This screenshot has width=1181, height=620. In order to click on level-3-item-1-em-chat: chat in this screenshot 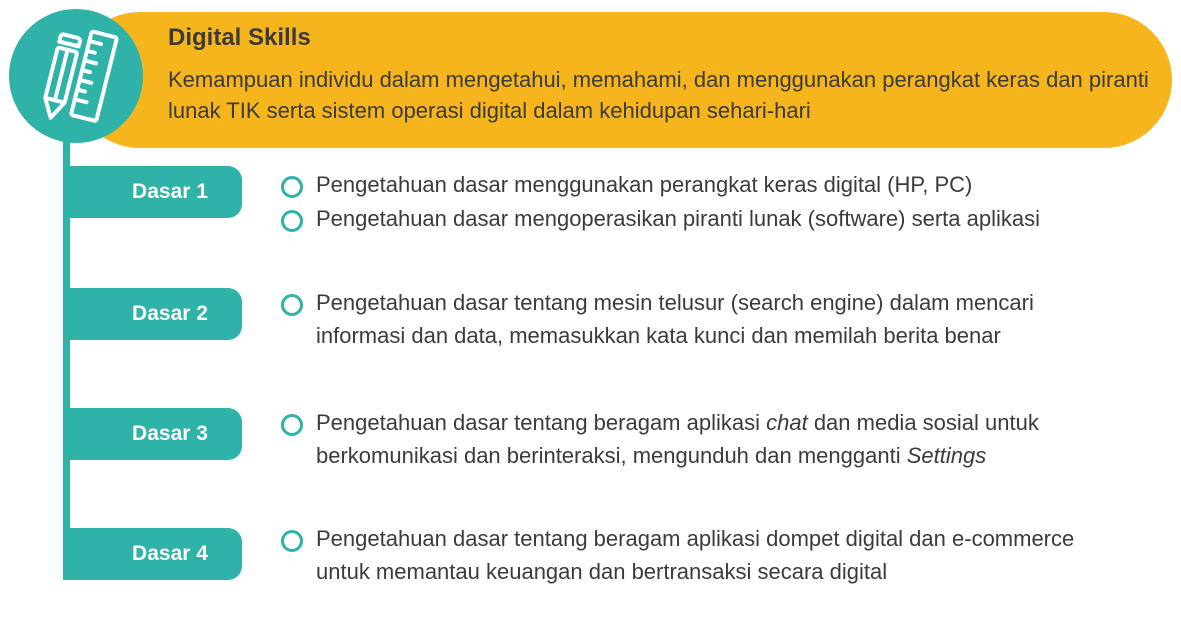, I will do `click(787, 422)`.